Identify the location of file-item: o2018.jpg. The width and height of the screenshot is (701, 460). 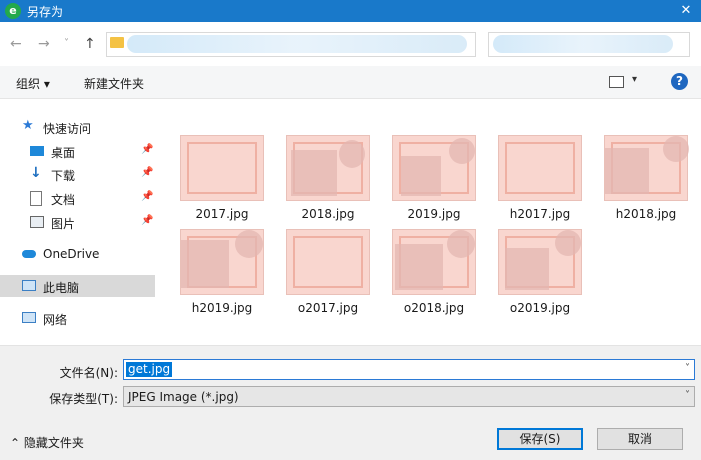
(434, 276).